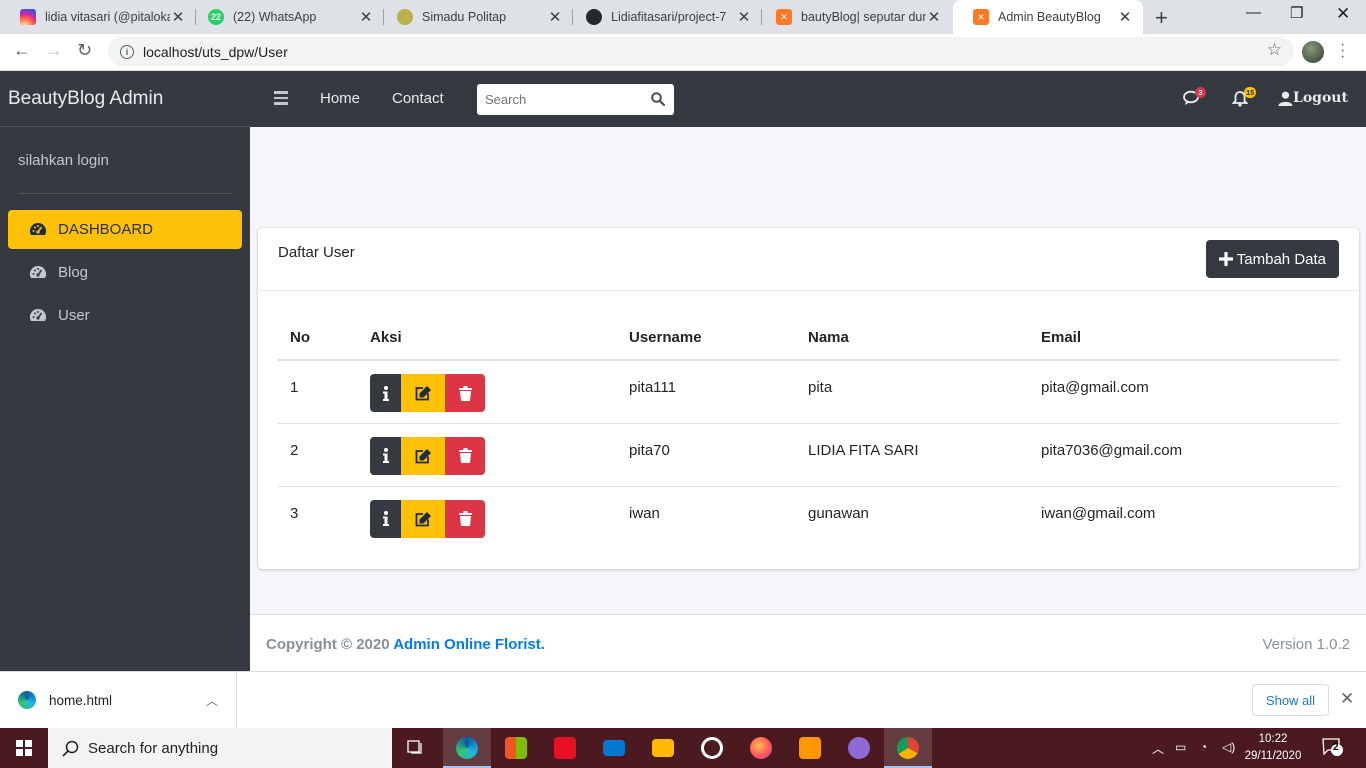  I want to click on edge-taskbar-icon, so click(467, 748).